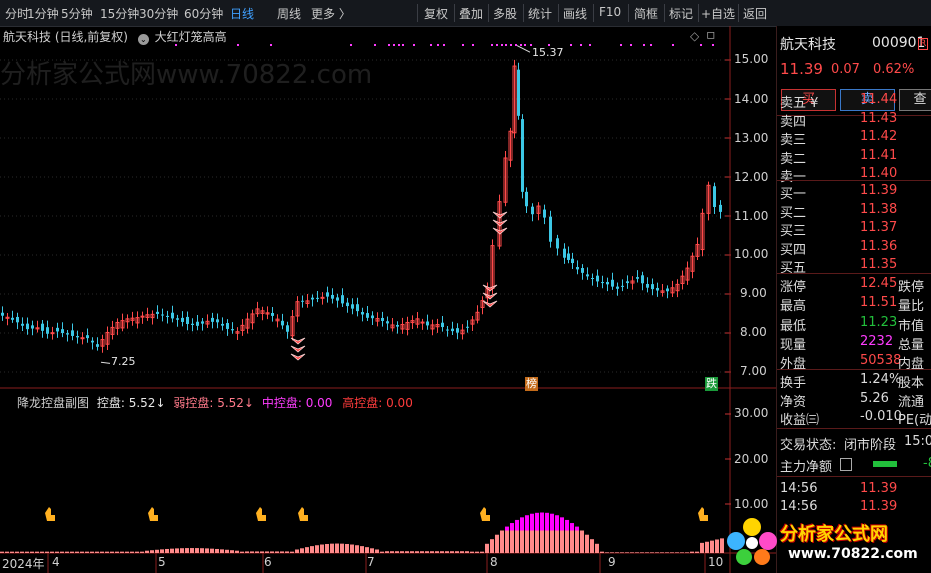 This screenshot has width=931, height=573. I want to click on query-button: 查, so click(915, 100).